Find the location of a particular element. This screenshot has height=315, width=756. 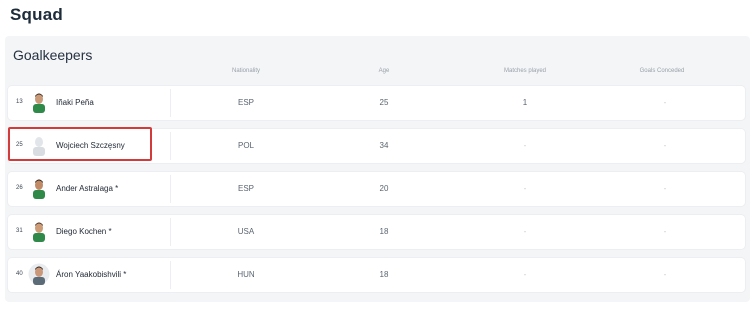

player-row: 40 Áron Yaakobishvili * HUN 18 - - is located at coordinates (376, 275).